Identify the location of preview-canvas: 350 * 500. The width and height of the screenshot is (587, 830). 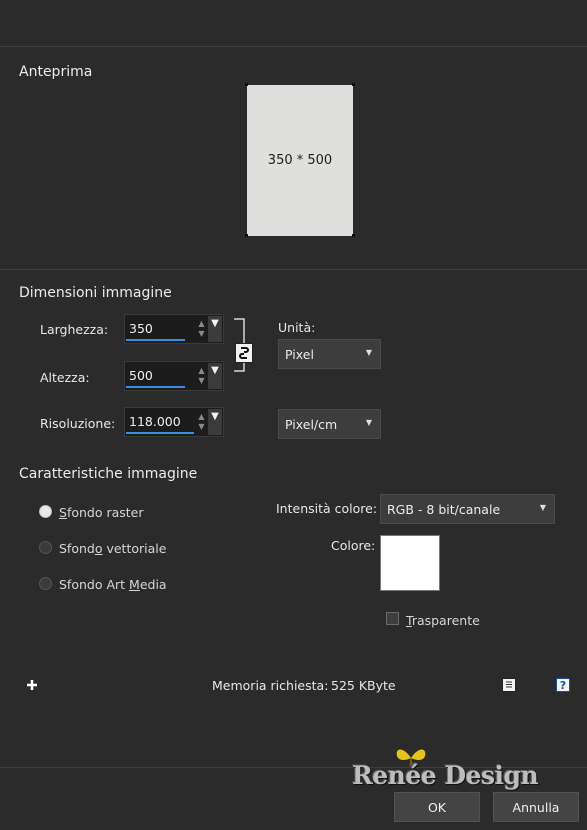
(300, 160).